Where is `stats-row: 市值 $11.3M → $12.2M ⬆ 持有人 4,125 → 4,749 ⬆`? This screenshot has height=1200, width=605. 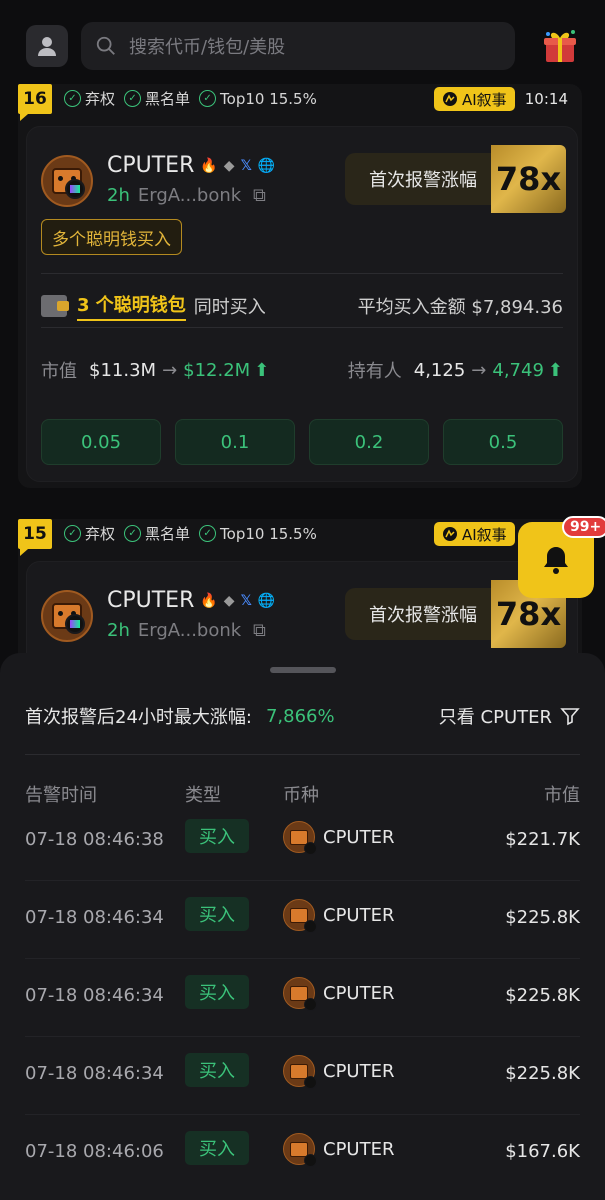 stats-row: 市值 $11.3M → $12.2M ⬆ 持有人 4,125 → 4,749 ⬆ is located at coordinates (302, 370).